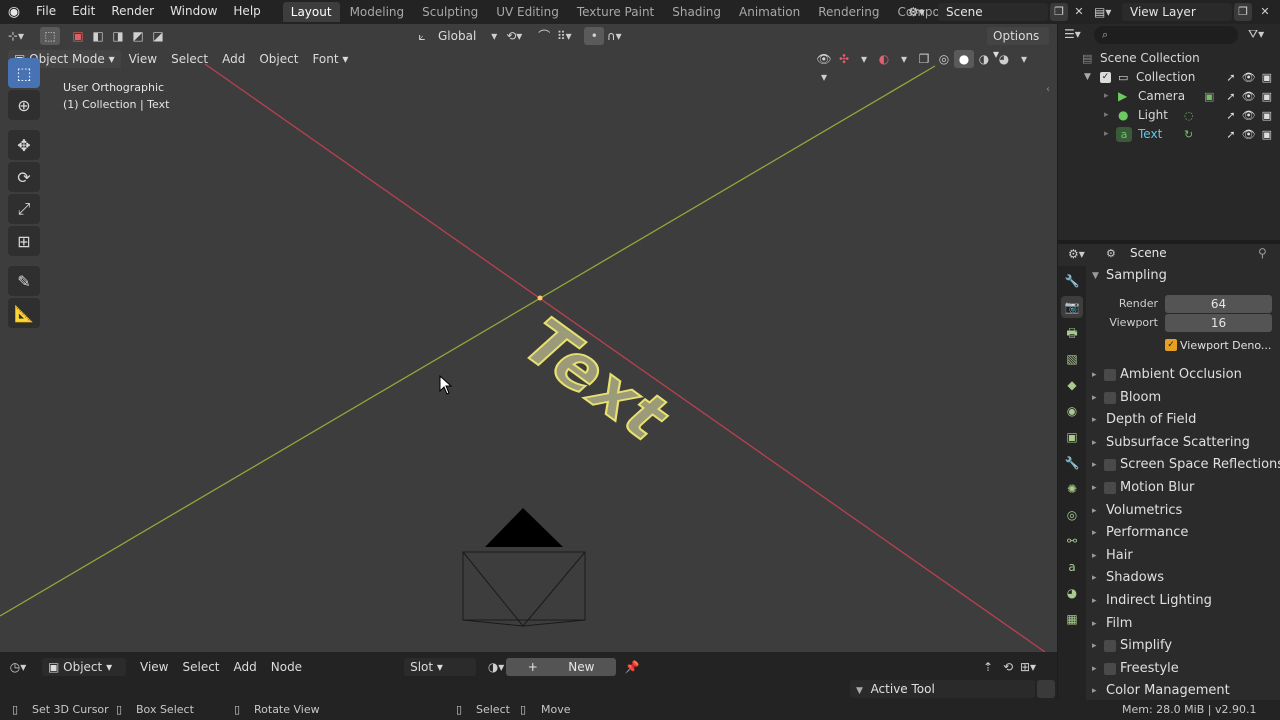  What do you see at coordinates (1072, 567) in the screenshot?
I see `data-tab-icon: a` at bounding box center [1072, 567].